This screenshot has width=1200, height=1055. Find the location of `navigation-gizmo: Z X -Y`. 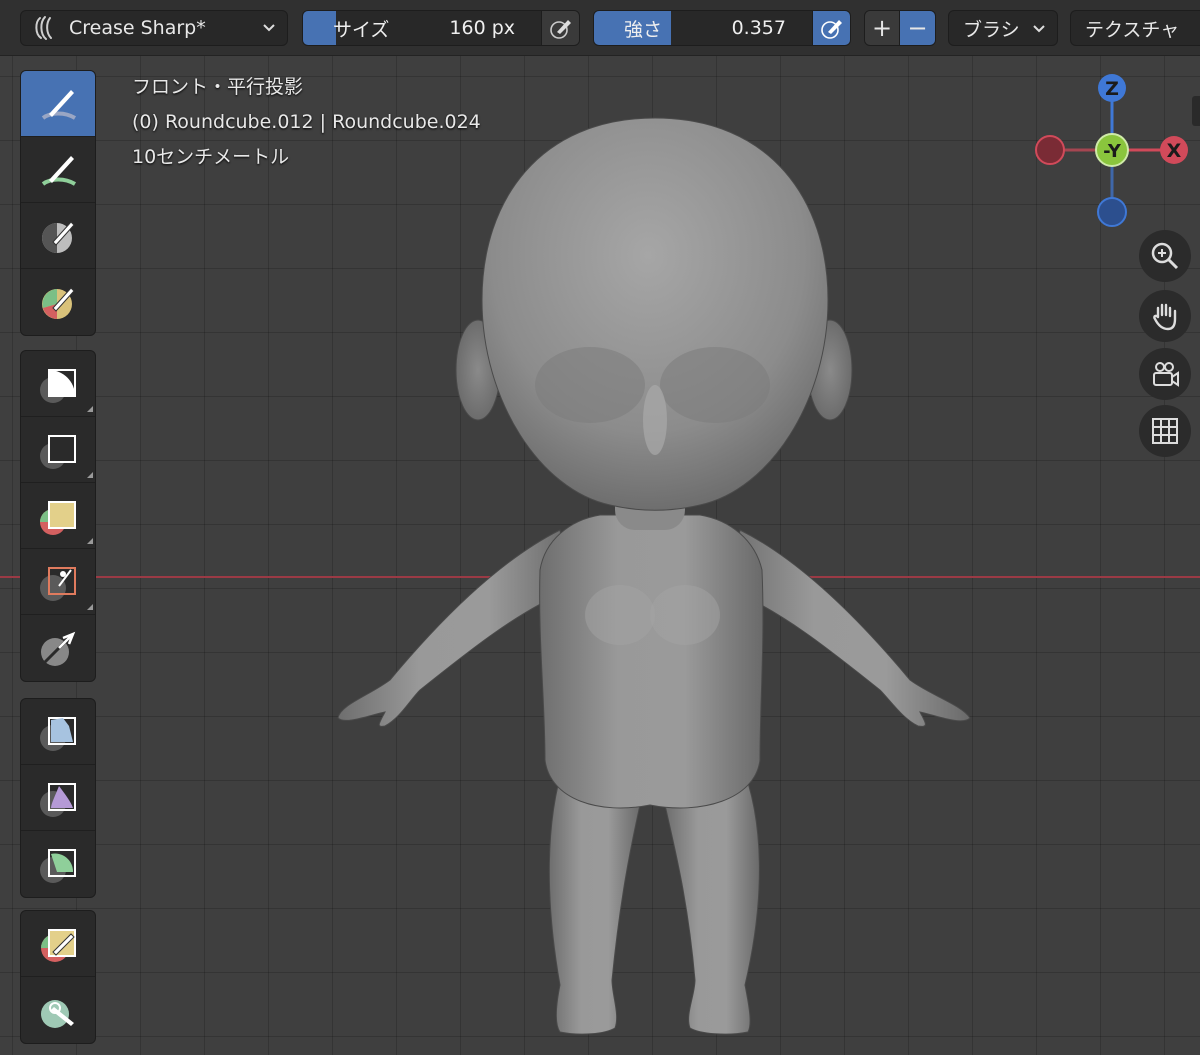

navigation-gizmo: Z X -Y is located at coordinates (1115, 150).